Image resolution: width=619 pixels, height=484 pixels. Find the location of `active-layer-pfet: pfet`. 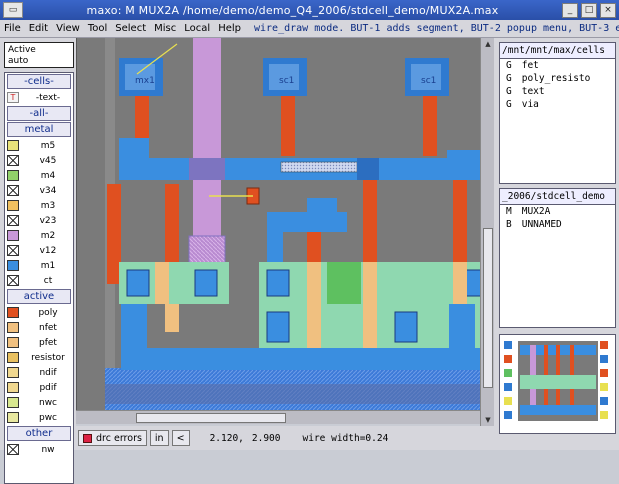

active-layer-pfet: pfet is located at coordinates (39, 342).